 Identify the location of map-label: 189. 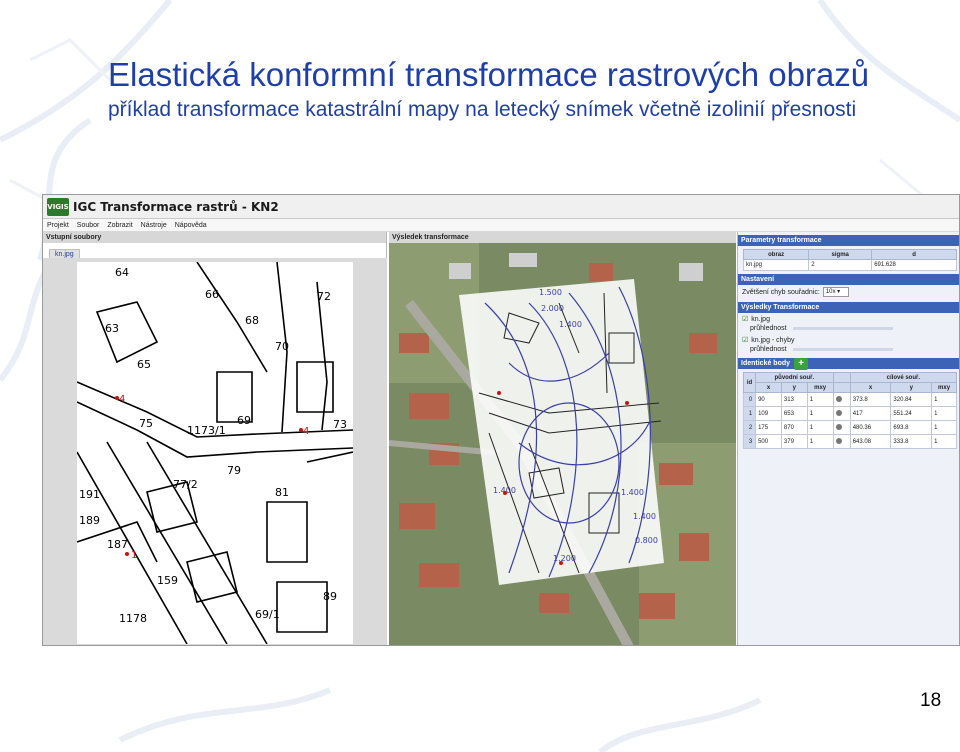
(89, 520).